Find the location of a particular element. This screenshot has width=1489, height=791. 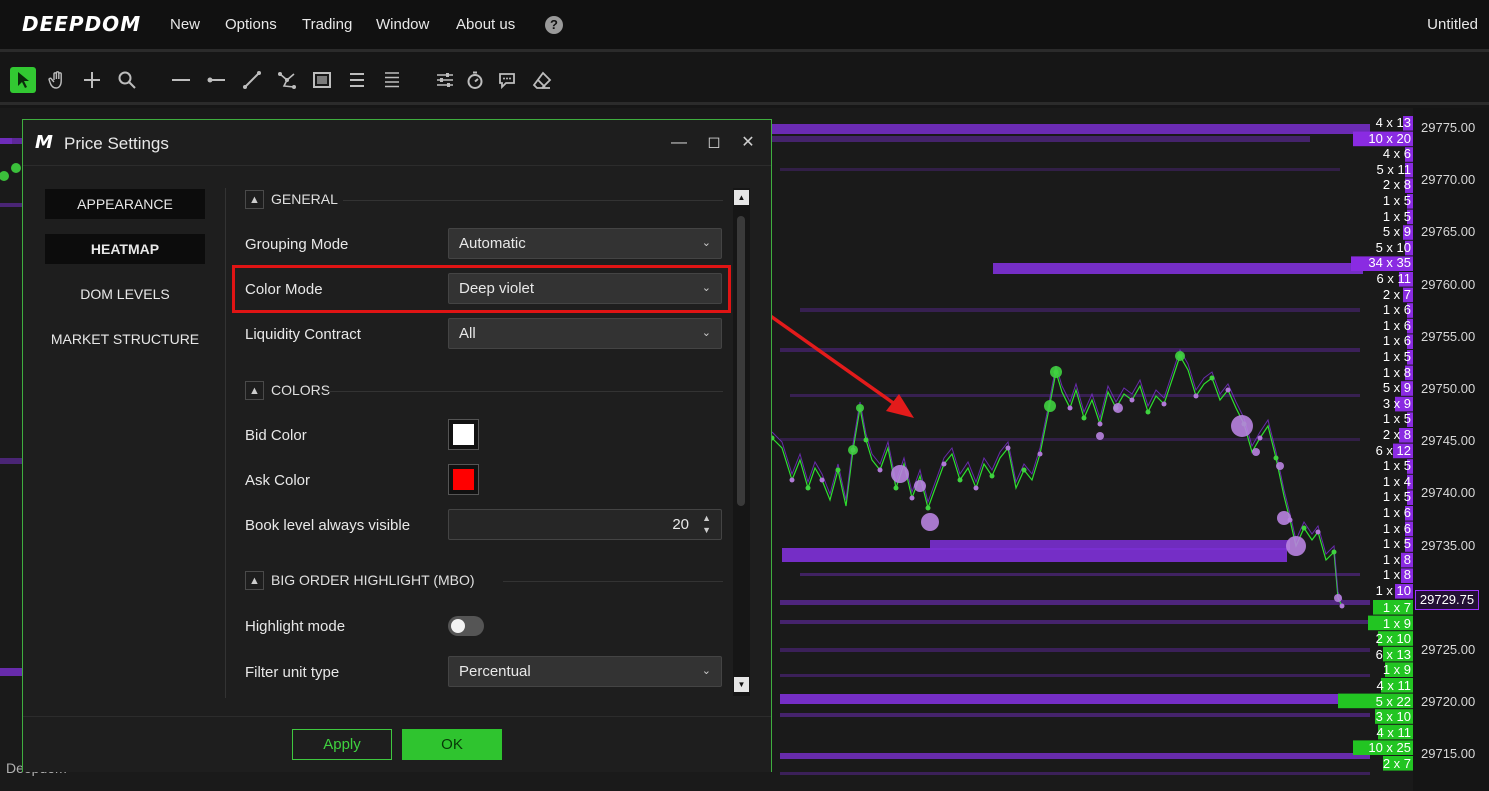

grouping-mode-select: Automatic ⌄ is located at coordinates (585, 243).